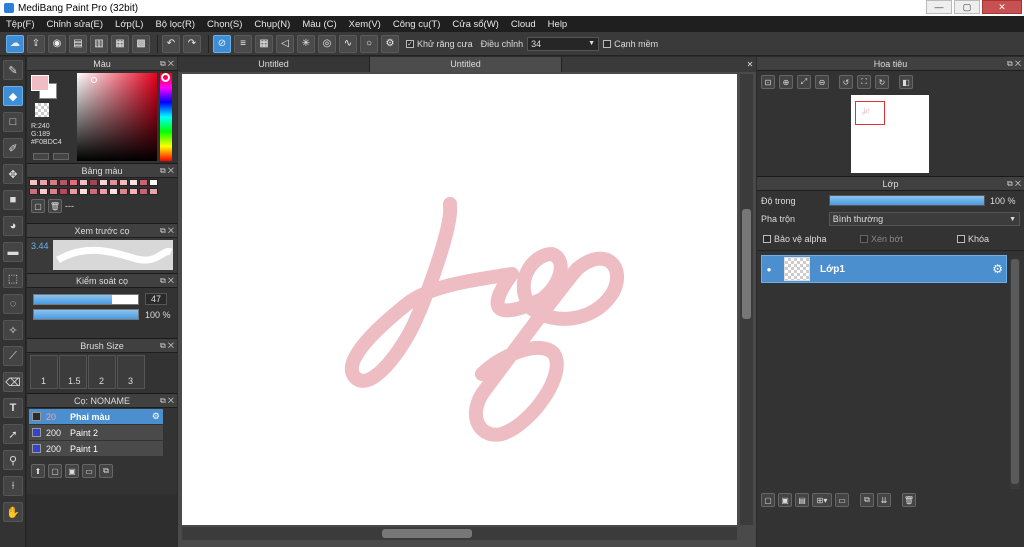  Describe the element at coordinates (369, 43) in the screenshot. I see `snap-ellipse-icon: ○` at that location.